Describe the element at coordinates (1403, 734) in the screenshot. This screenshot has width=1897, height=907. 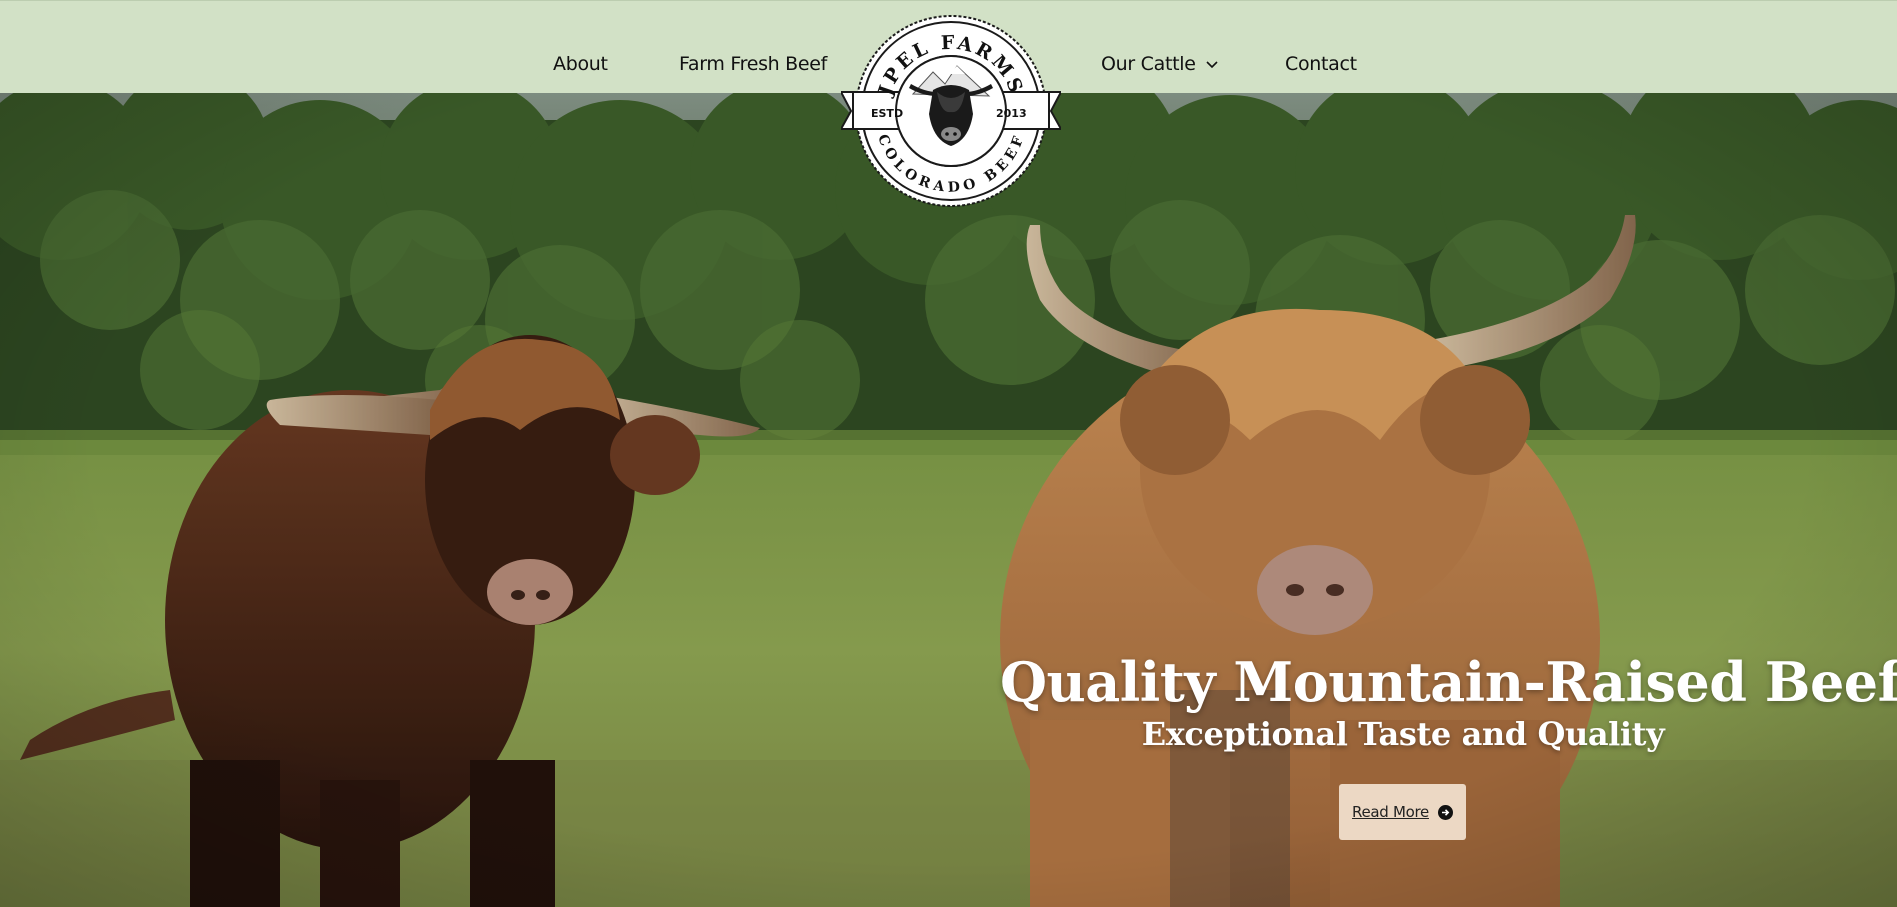
I see `hero-subtitle: Exceptional Taste and Quality` at that location.